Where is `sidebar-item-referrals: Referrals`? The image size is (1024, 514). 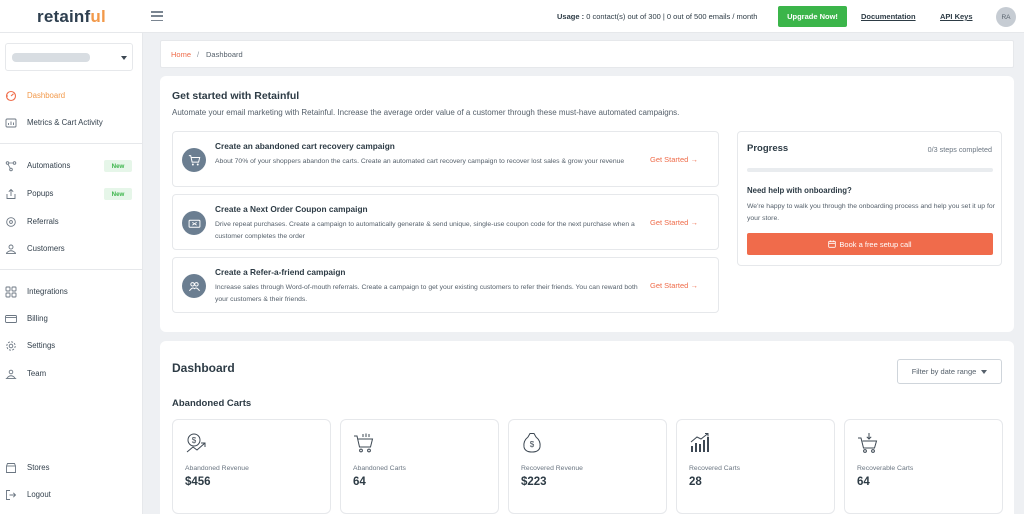 sidebar-item-referrals: Referrals is located at coordinates (71, 222).